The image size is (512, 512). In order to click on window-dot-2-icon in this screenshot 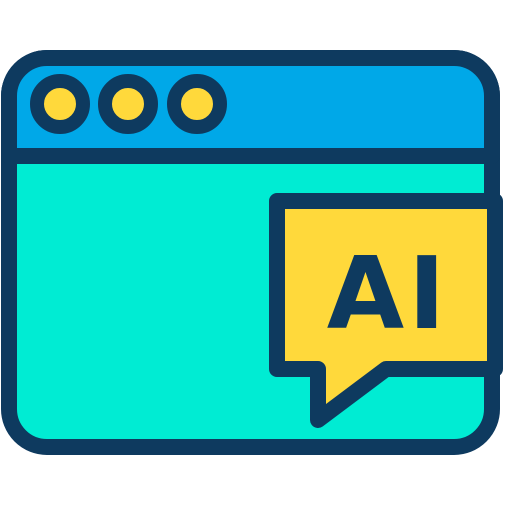, I will do `click(128, 104)`.